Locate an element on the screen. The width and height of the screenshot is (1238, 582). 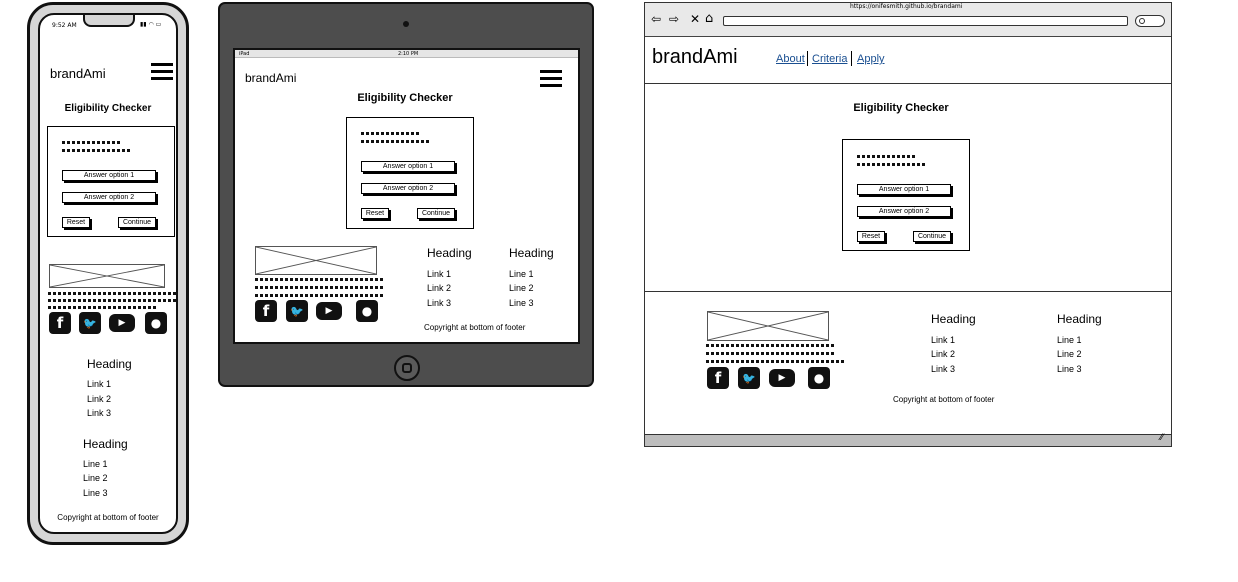
phone-menu-icon is located at coordinates (162, 73).